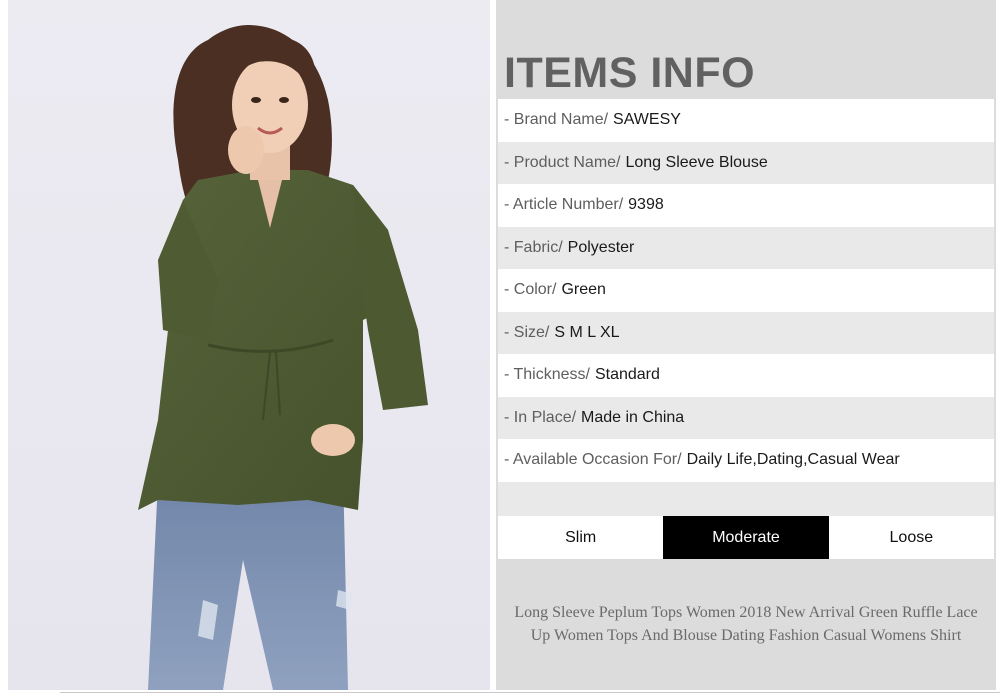 Image resolution: width=1000 pixels, height=696 pixels. I want to click on attribute-value: Green, so click(583, 290).